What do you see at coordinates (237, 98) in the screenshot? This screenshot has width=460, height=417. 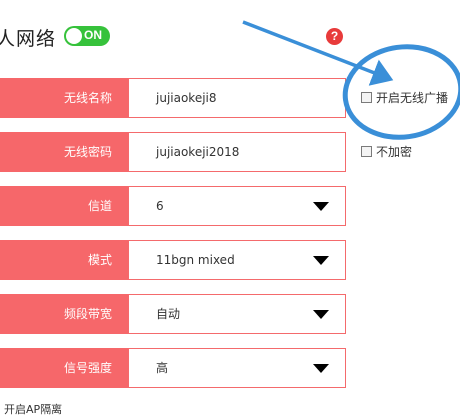 I see `ssid-input: jujiaokeji8` at bounding box center [237, 98].